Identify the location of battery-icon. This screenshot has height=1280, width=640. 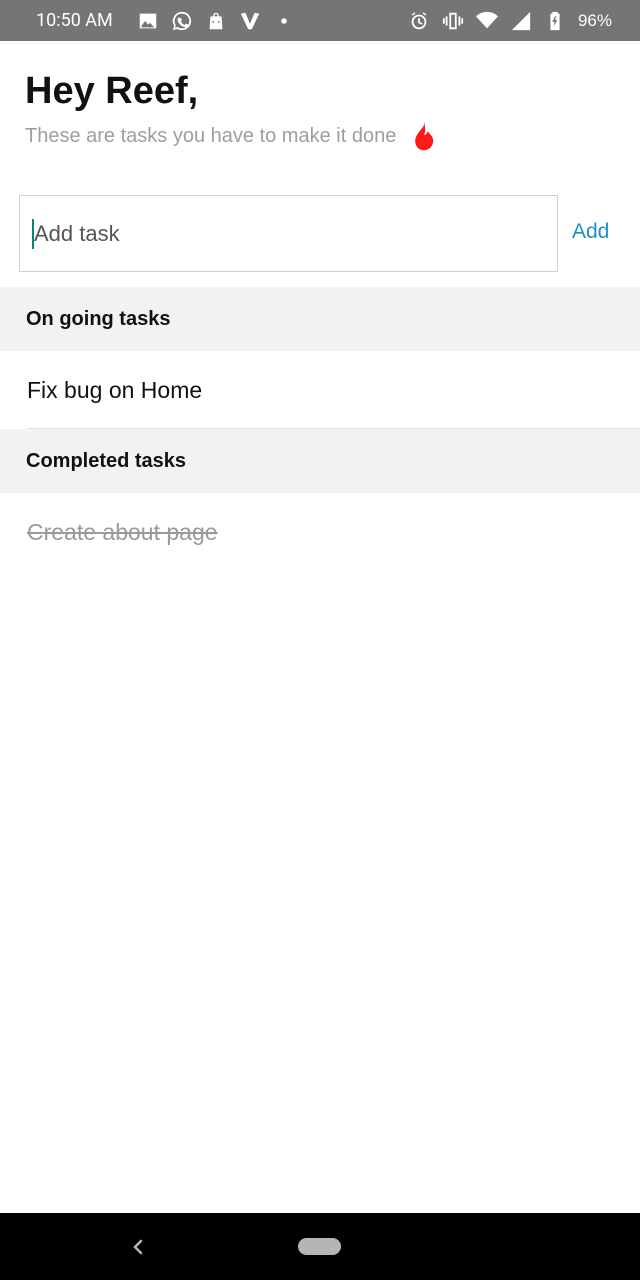
(555, 21).